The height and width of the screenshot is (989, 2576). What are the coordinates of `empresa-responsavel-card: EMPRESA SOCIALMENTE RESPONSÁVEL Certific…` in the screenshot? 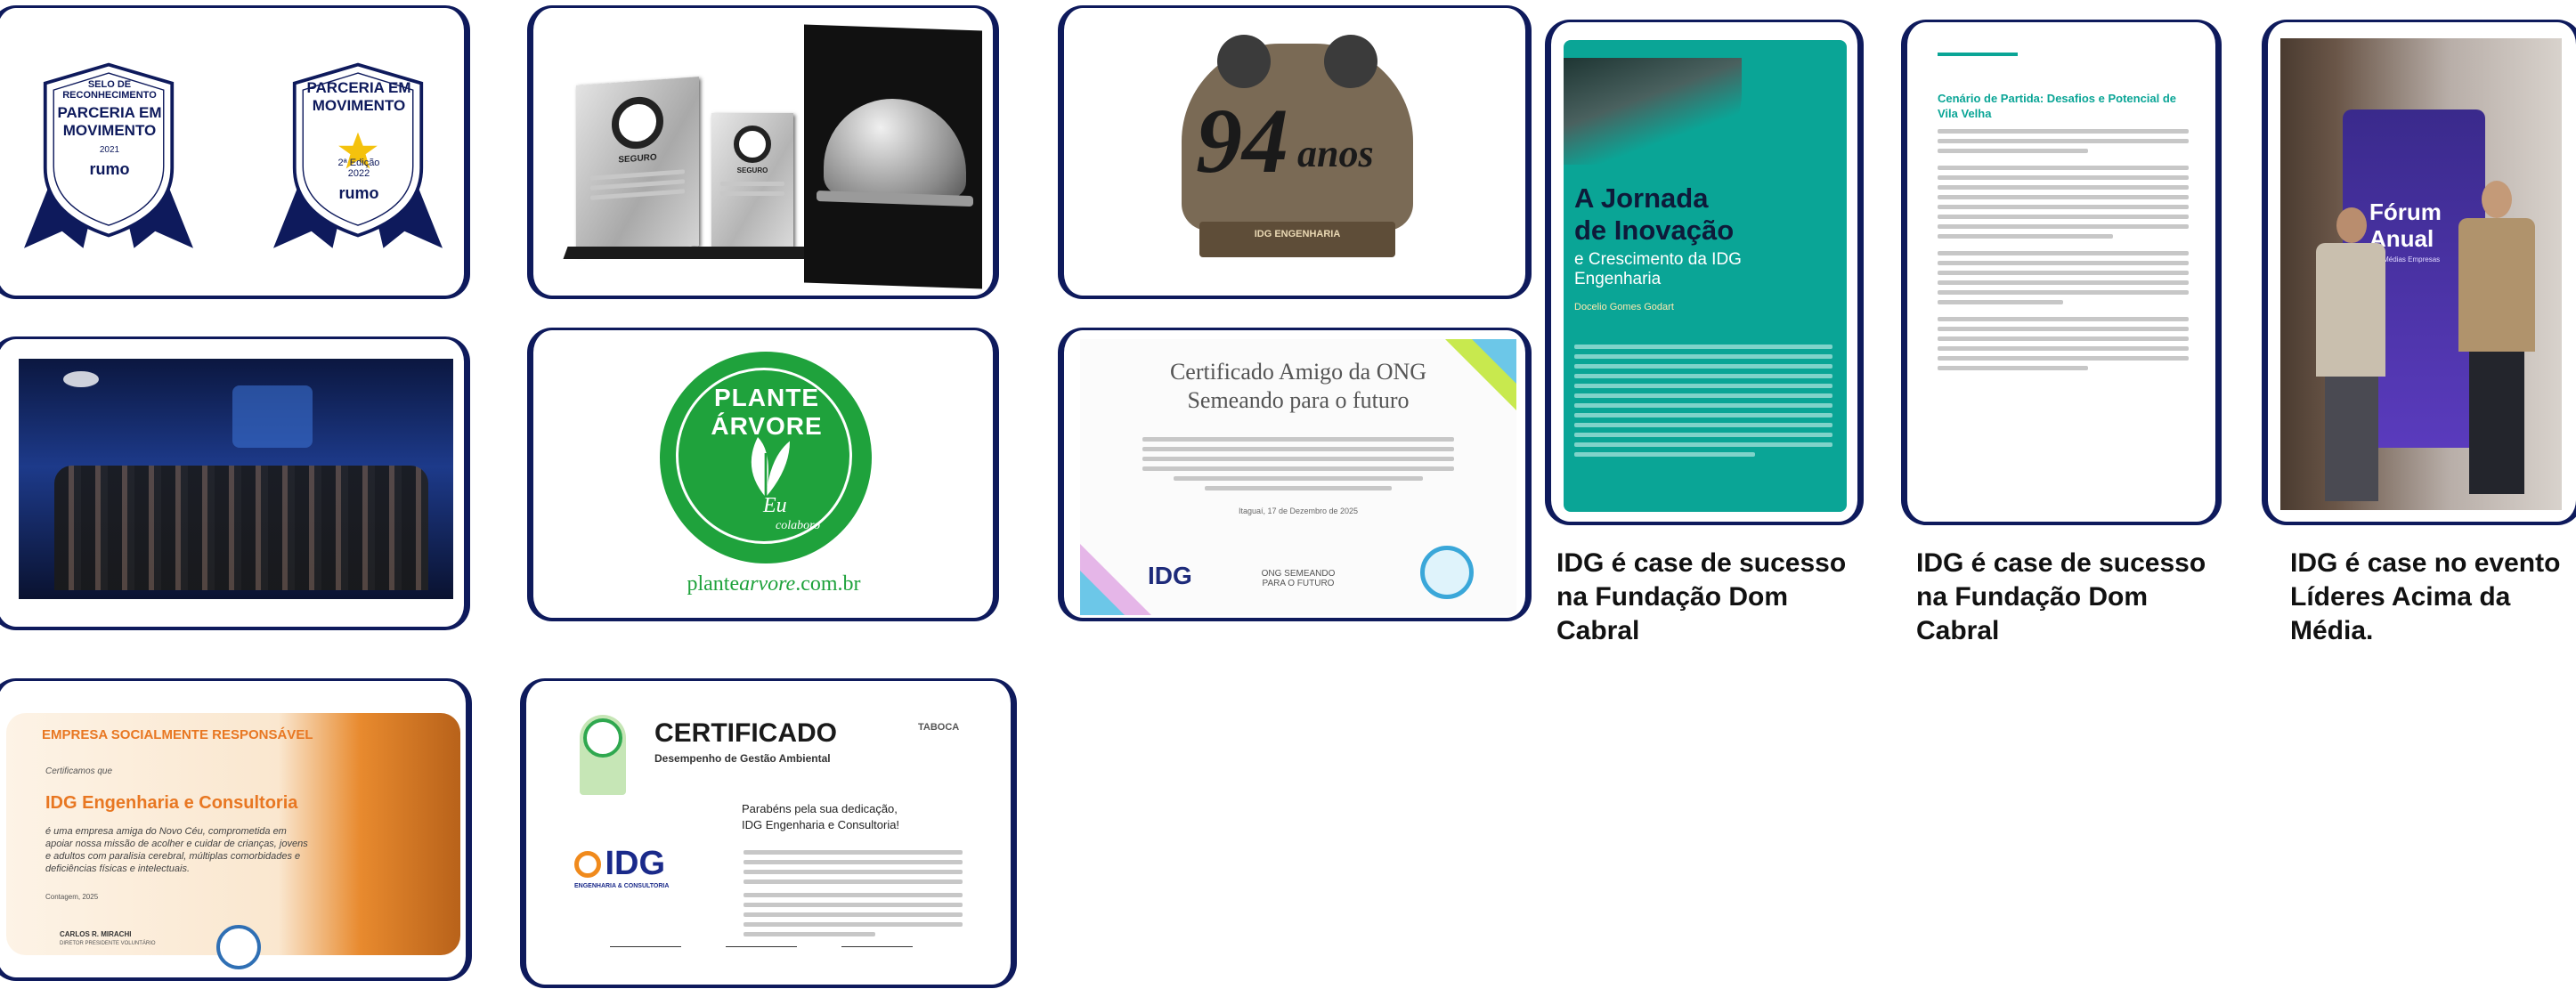 It's located at (236, 829).